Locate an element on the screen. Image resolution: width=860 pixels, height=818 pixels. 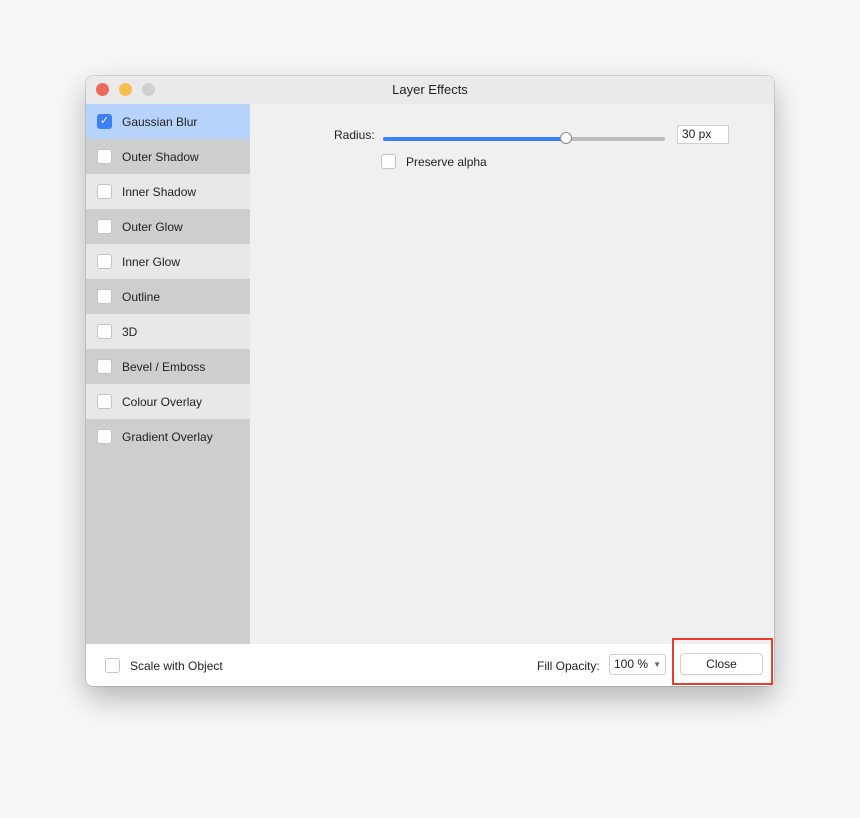
radius-label: Radius: is located at coordinates (354, 135).